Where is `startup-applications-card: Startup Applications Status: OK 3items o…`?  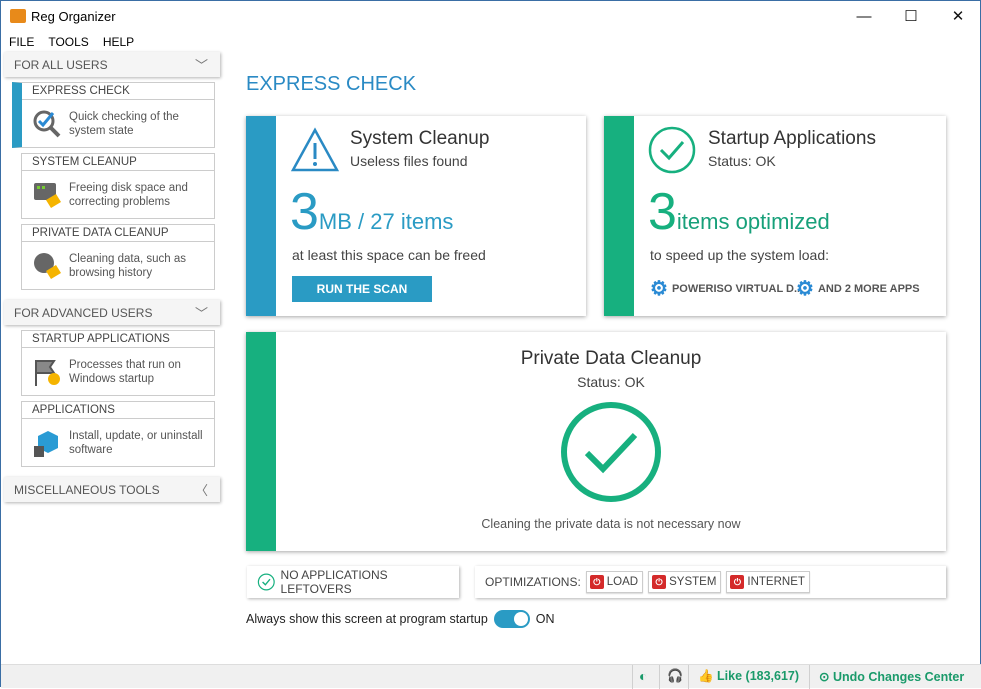
startup-applications-card: Startup Applications Status: OK 3items o… is located at coordinates (775, 216).